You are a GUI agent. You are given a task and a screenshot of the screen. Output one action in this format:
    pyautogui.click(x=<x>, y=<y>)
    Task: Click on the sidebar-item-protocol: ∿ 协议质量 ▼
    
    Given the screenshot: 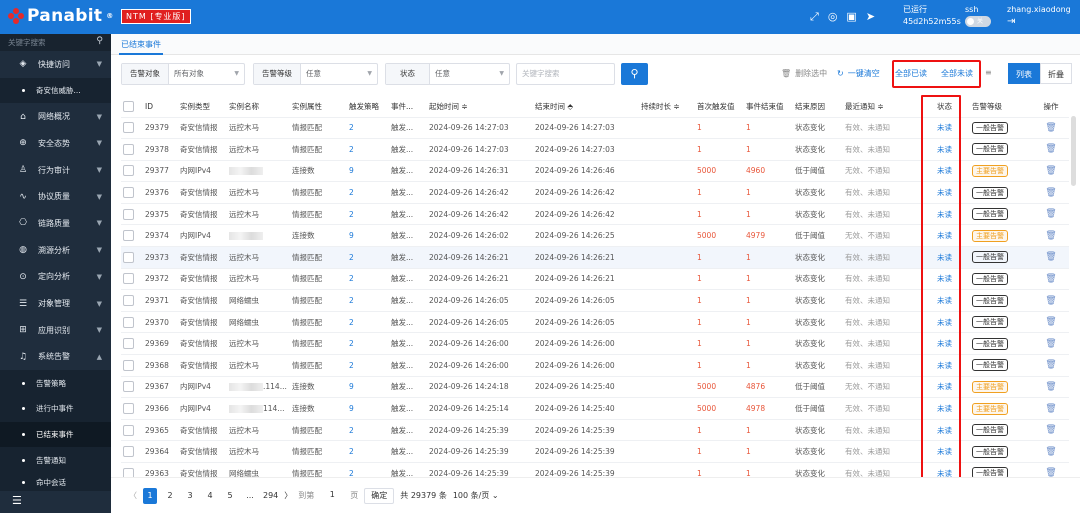 What is the action you would take?
    pyautogui.click(x=55, y=196)
    